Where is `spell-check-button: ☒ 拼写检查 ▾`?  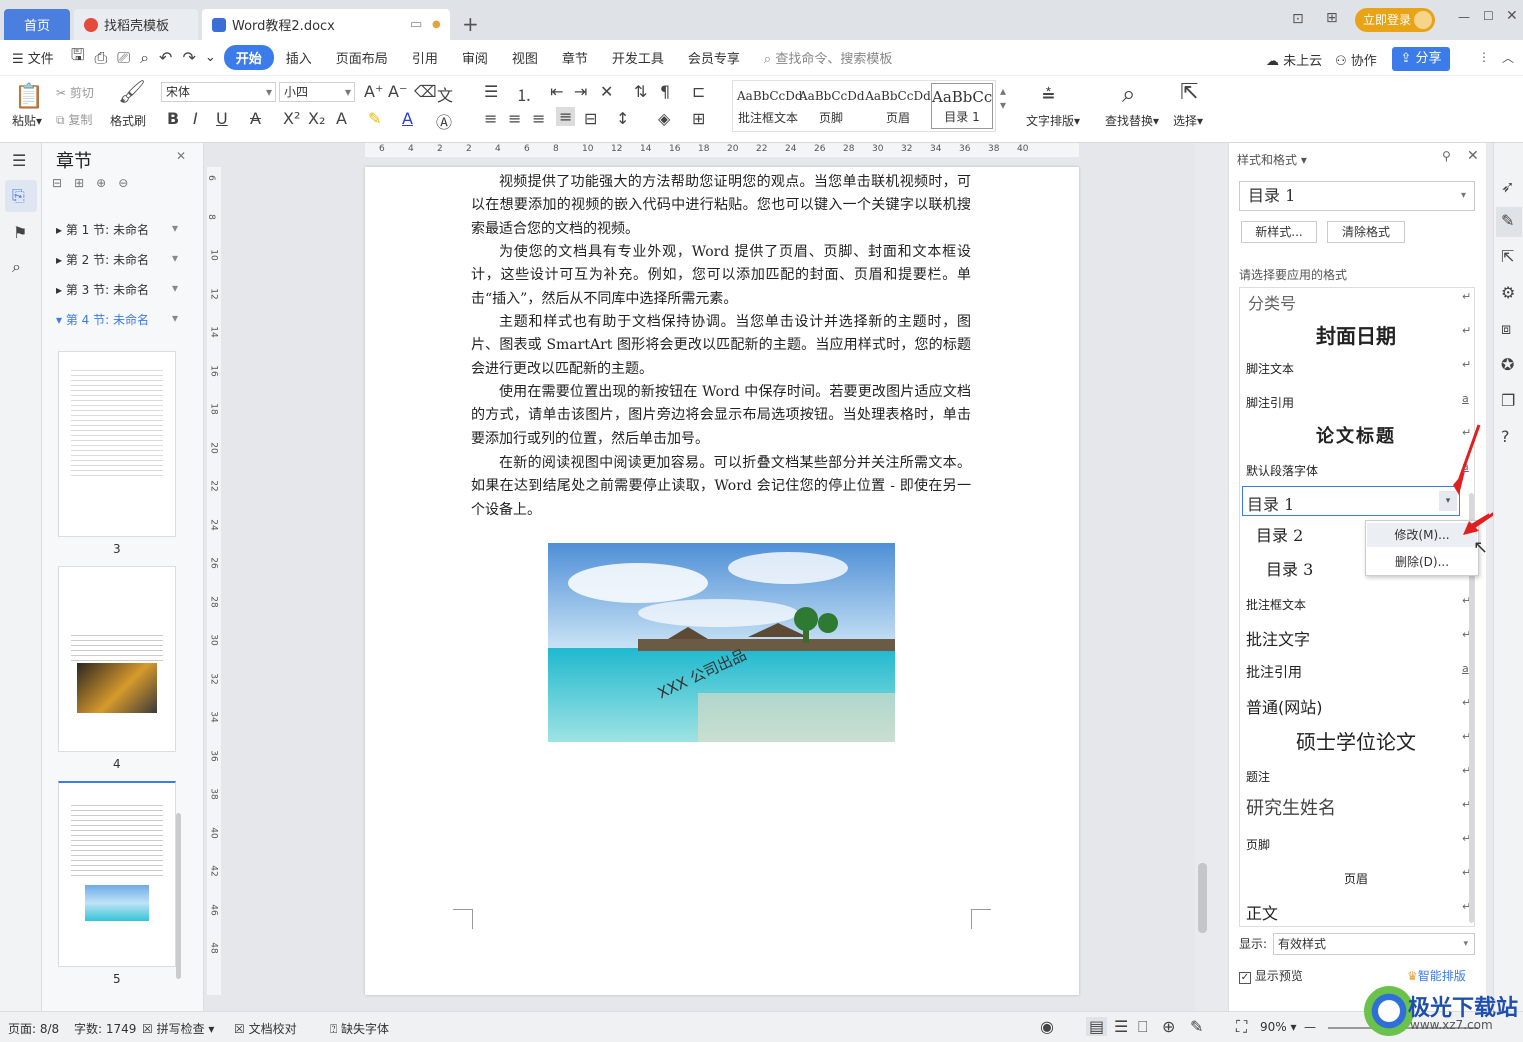 spell-check-button: ☒ 拼写检查 ▾ is located at coordinates (178, 1028).